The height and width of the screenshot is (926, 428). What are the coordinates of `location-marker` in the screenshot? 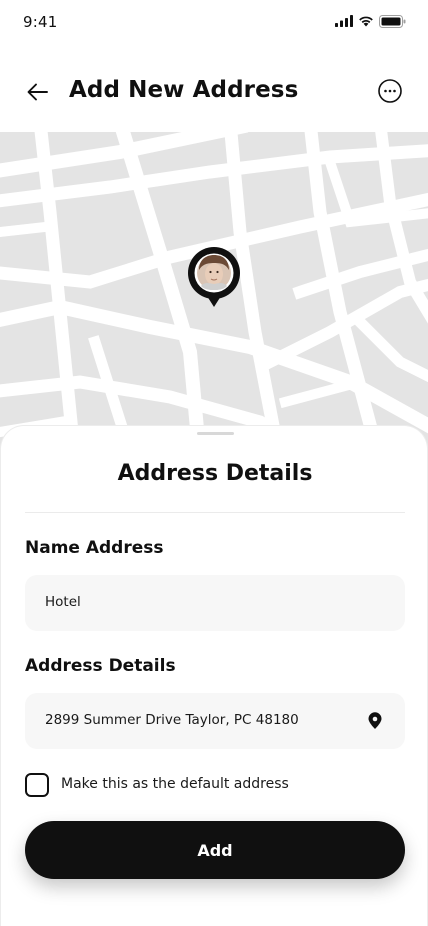 It's located at (214, 278).